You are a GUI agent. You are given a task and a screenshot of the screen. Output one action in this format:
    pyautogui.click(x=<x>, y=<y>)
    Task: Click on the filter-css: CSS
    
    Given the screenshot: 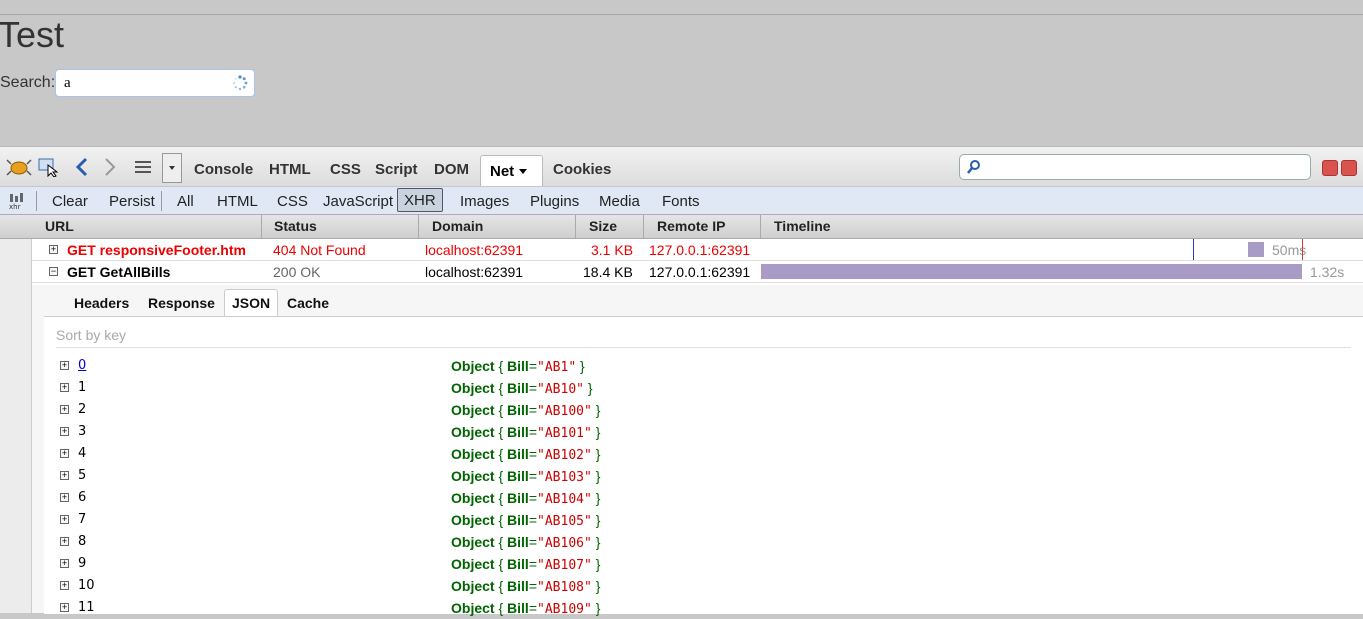 What is the action you would take?
    pyautogui.click(x=292, y=201)
    